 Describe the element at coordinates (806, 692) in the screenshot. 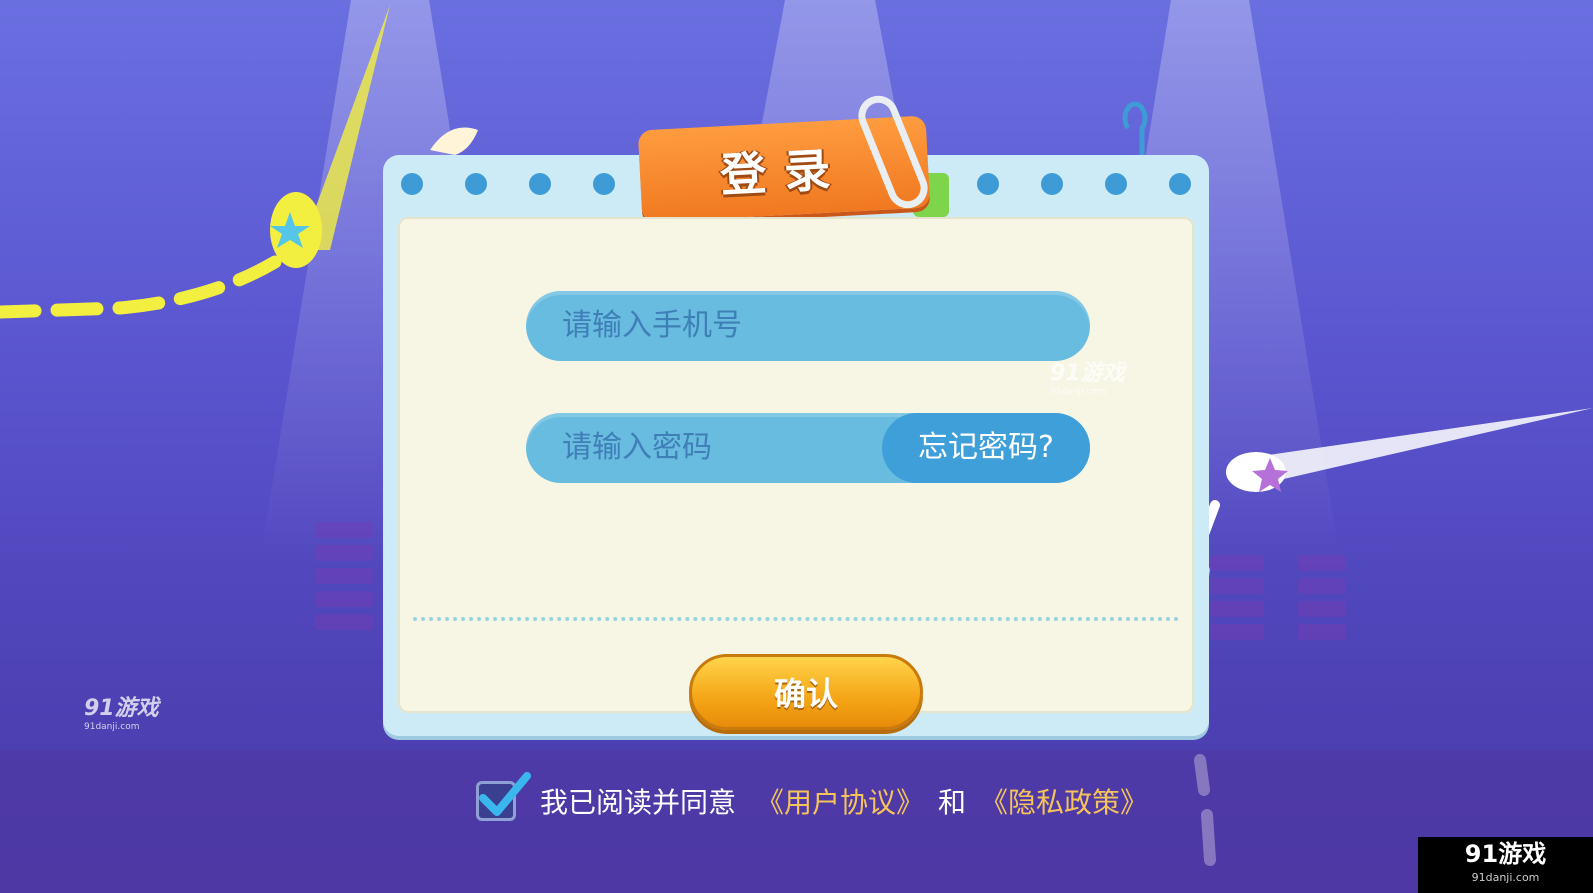

I see `confirm-button: 确认` at that location.